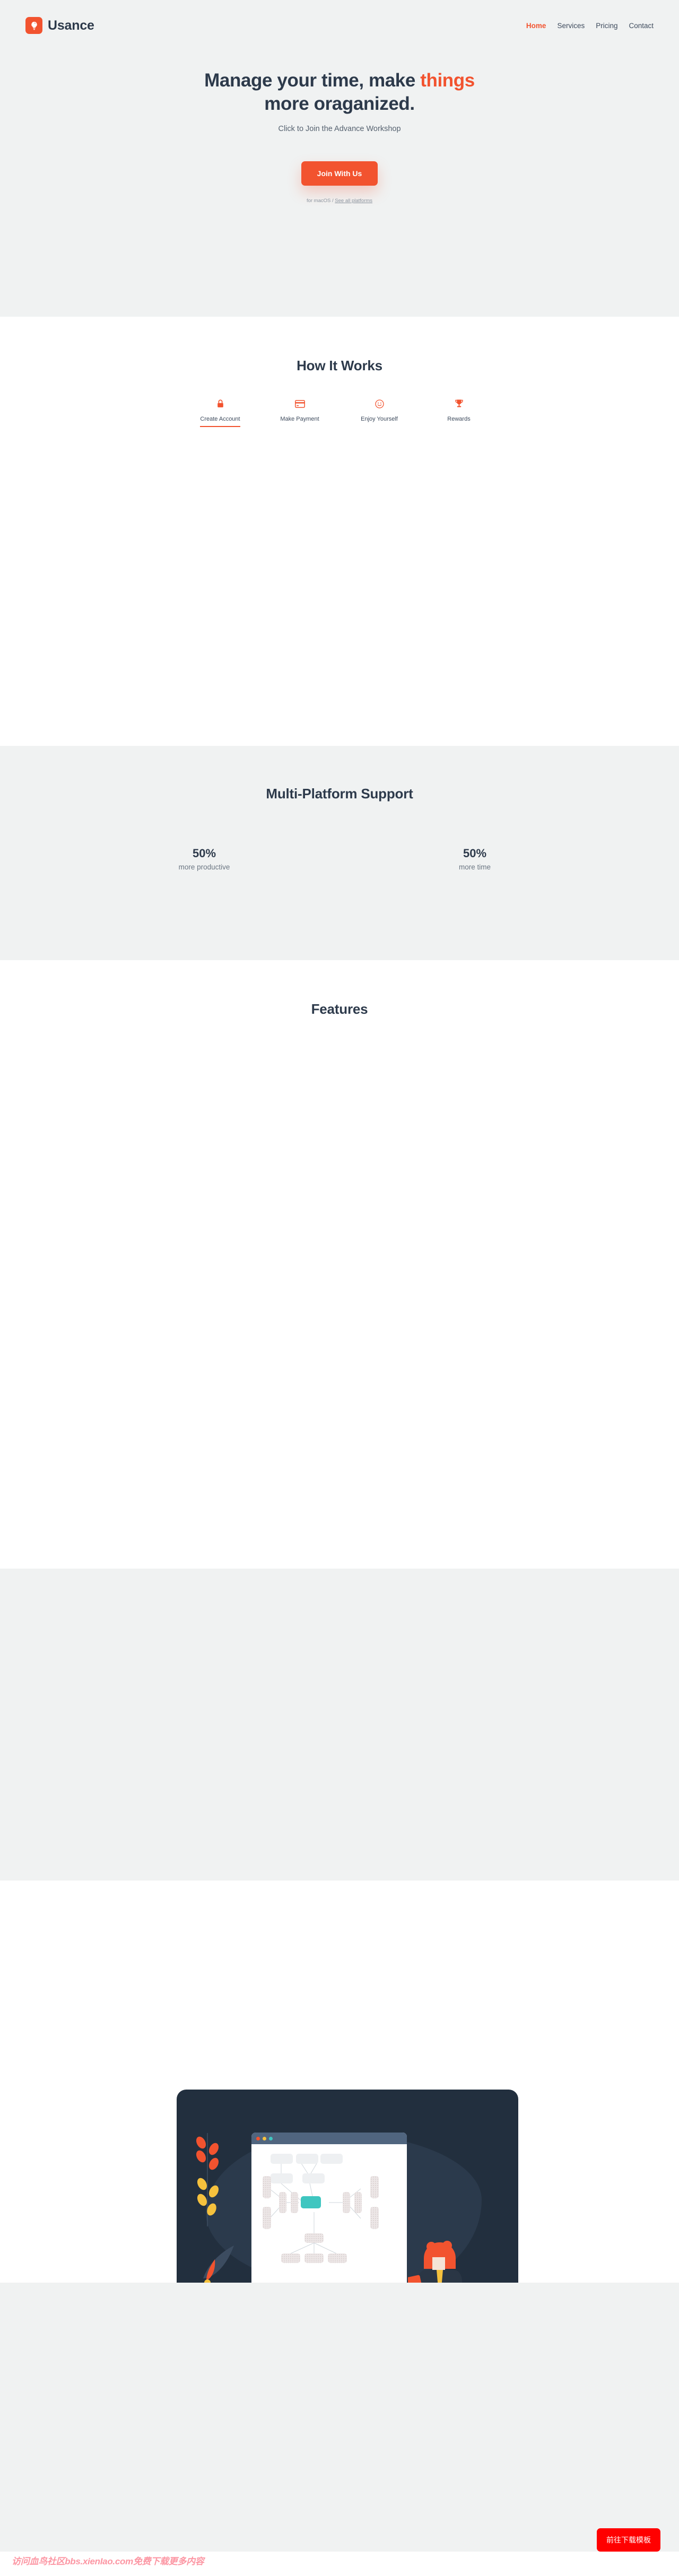  I want to click on window-close-dot, so click(258, 2138).